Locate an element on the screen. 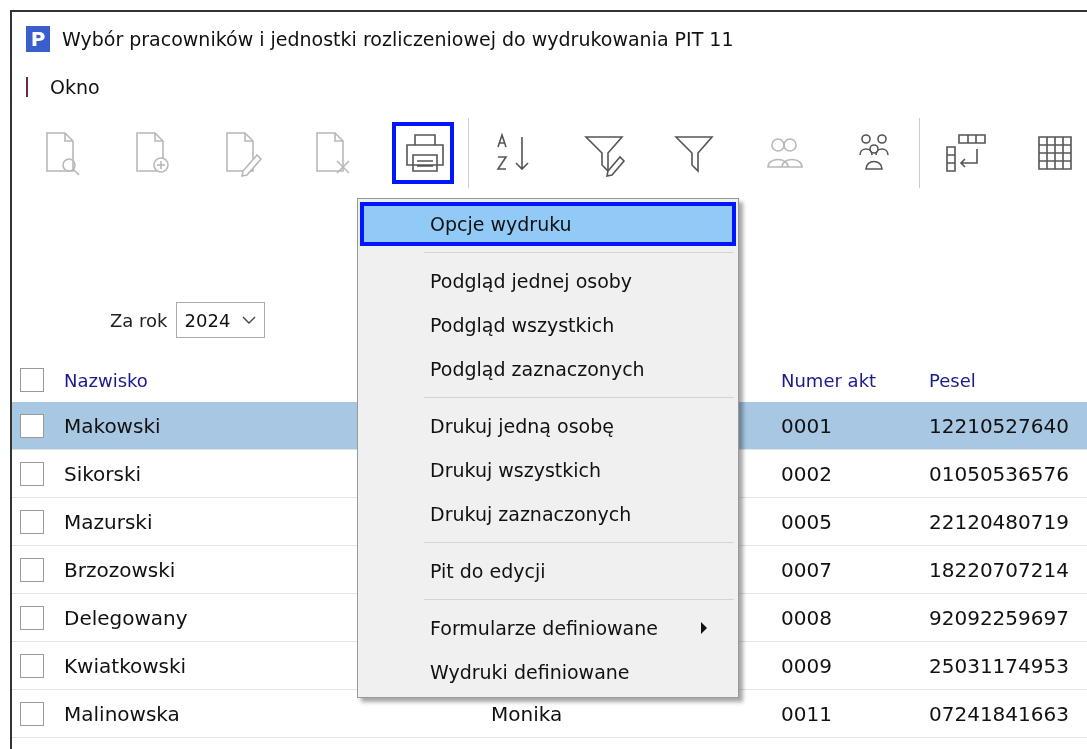 The image size is (1087, 749). menu-item: Pit do edycji is located at coordinates (548, 571).